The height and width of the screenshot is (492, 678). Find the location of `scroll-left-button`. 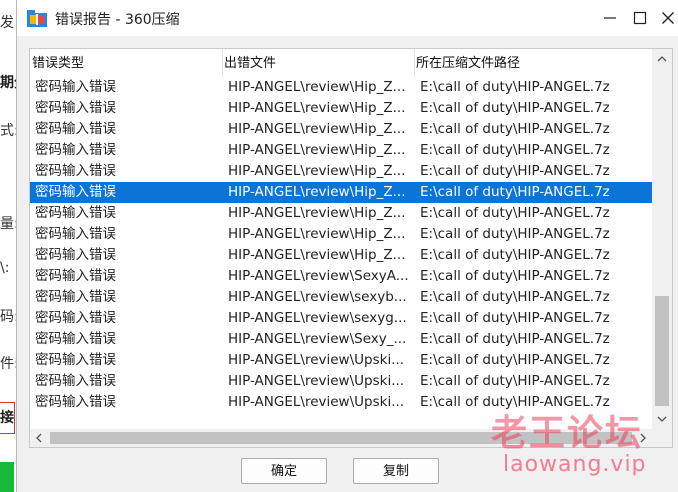

scroll-left-button is located at coordinates (39, 438).